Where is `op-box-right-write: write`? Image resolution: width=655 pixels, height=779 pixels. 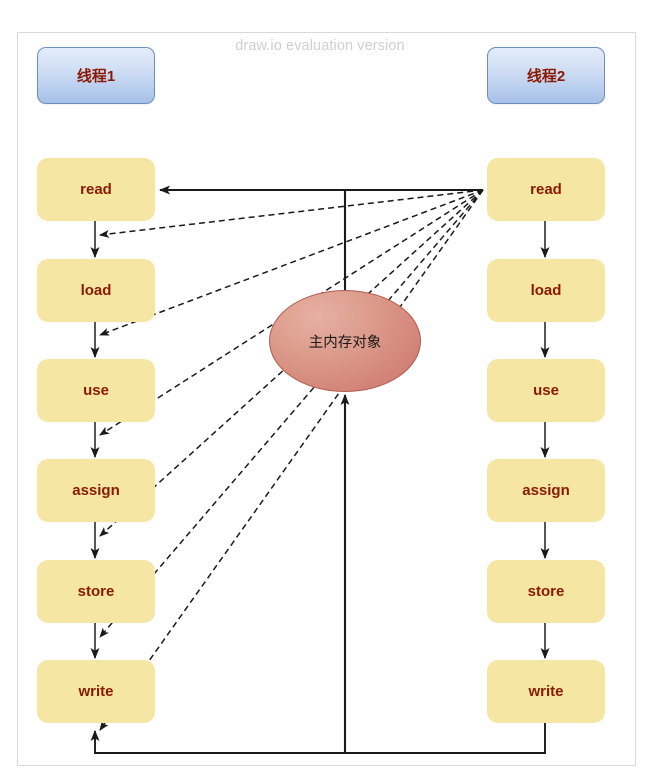 op-box-right-write: write is located at coordinates (546, 691).